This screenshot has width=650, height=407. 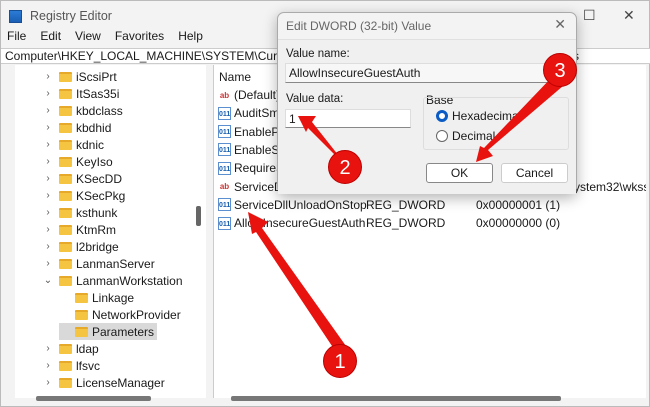 I want to click on annotation-badge-1: 1, so click(x=340, y=361).